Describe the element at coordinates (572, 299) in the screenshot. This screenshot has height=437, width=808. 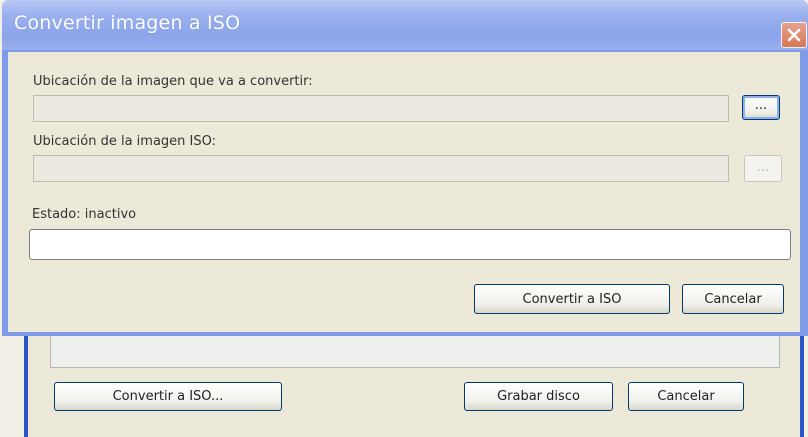
I see `convert-to-iso-button: Convertir a ISO` at that location.